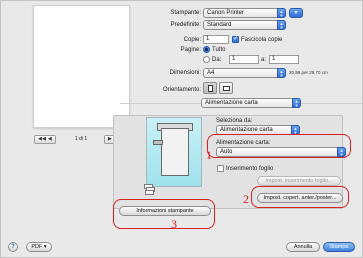  What do you see at coordinates (185, 13) in the screenshot?
I see `printer-label: Stampante:` at bounding box center [185, 13].